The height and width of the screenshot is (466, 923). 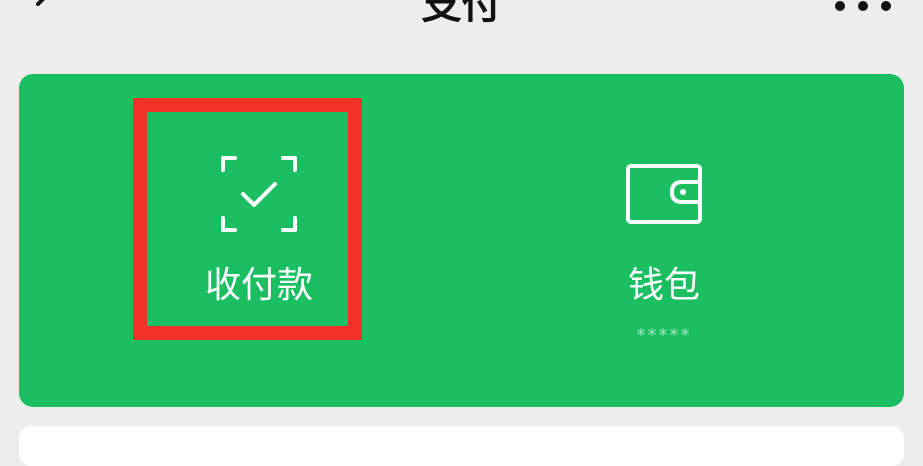 I want to click on page-title: 支付, so click(x=461, y=14).